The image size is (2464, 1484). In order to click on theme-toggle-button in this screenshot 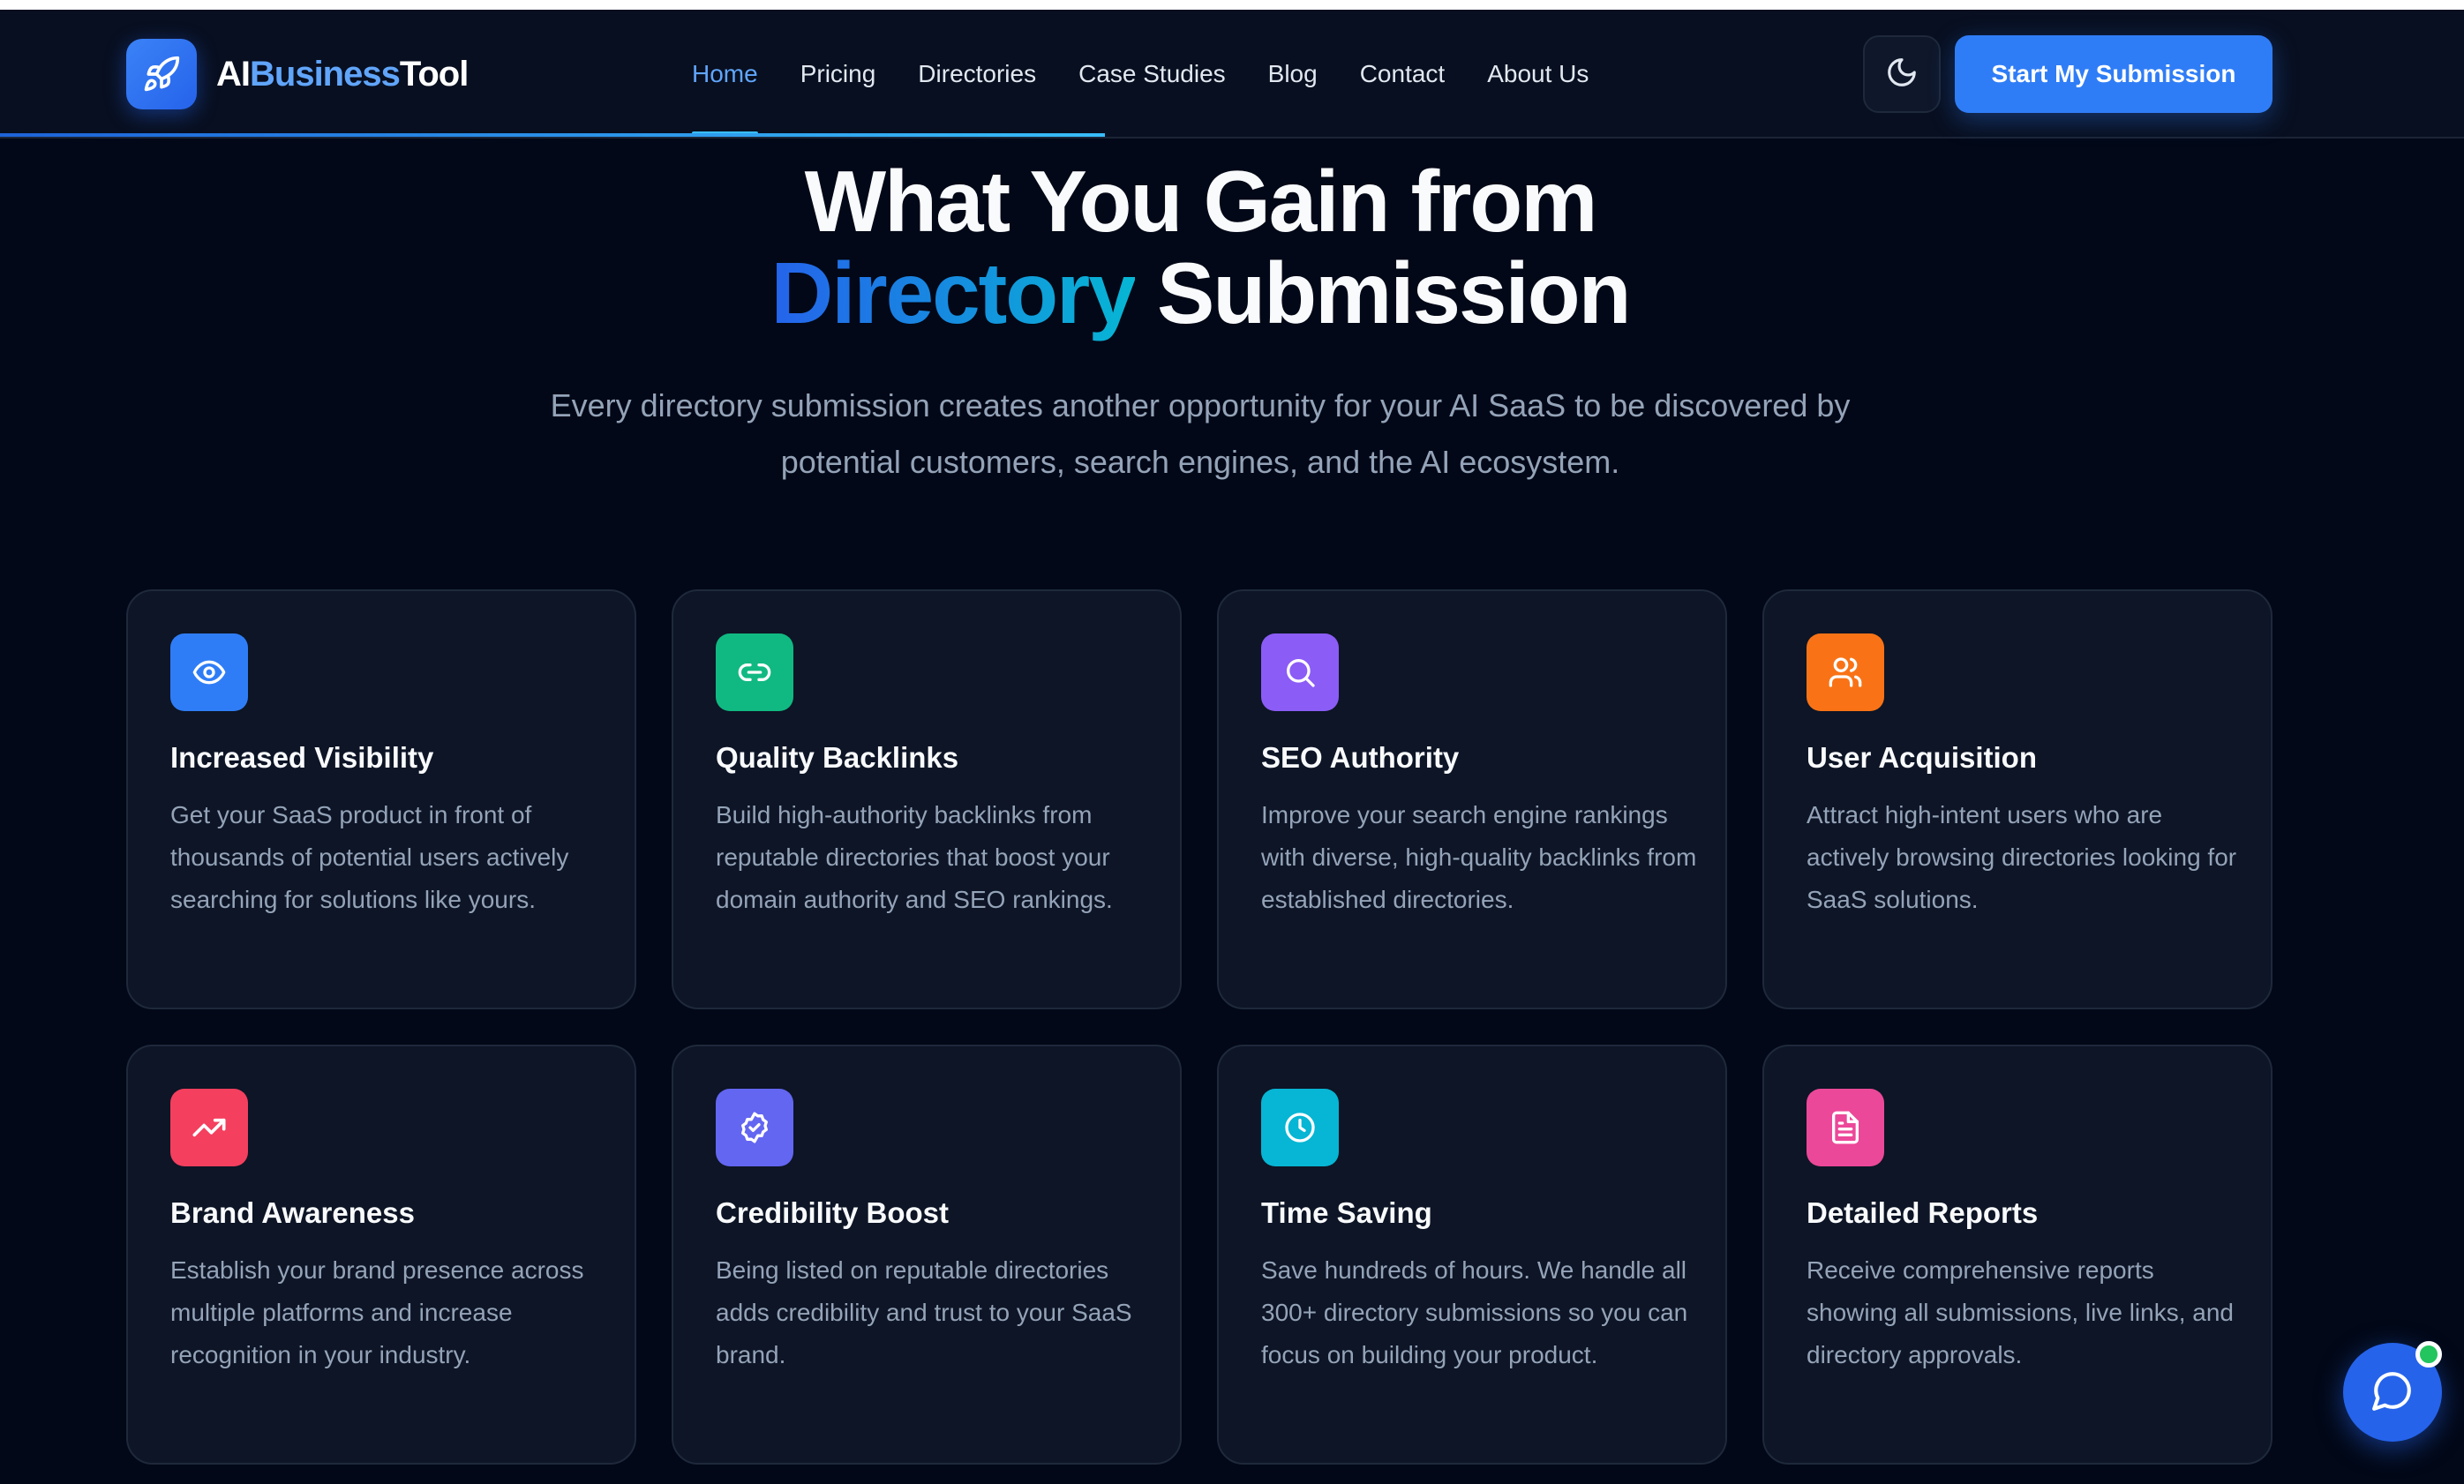, I will do `click(1902, 74)`.